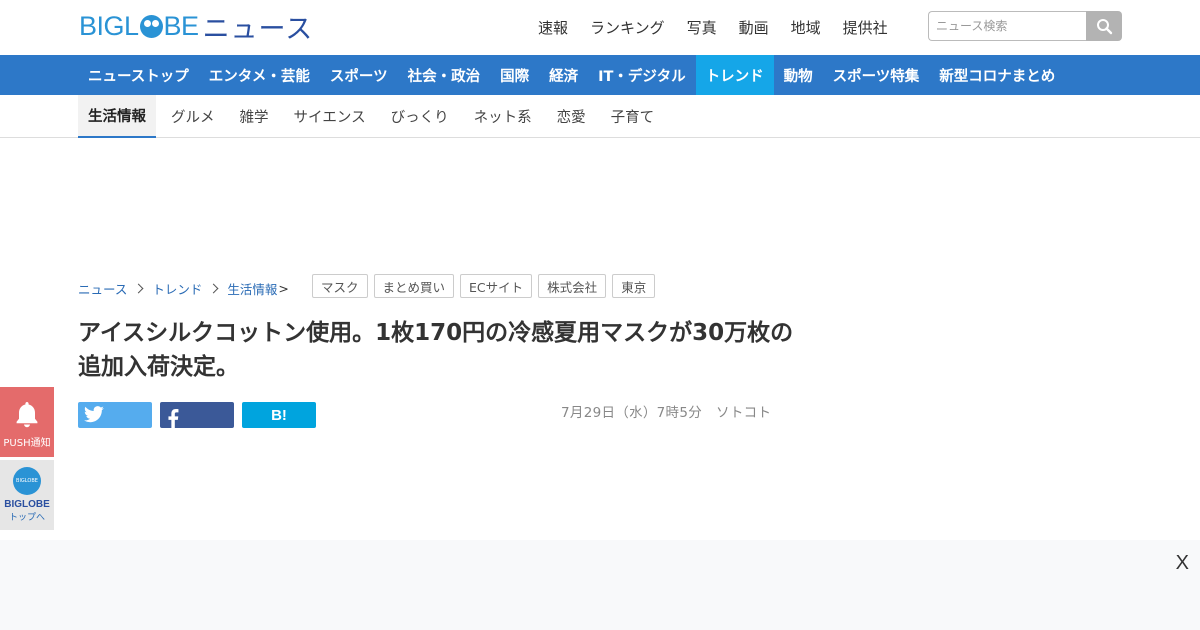 The width and height of the screenshot is (1200, 630). What do you see at coordinates (634, 286) in the screenshot?
I see `tag-item: 東京` at bounding box center [634, 286].